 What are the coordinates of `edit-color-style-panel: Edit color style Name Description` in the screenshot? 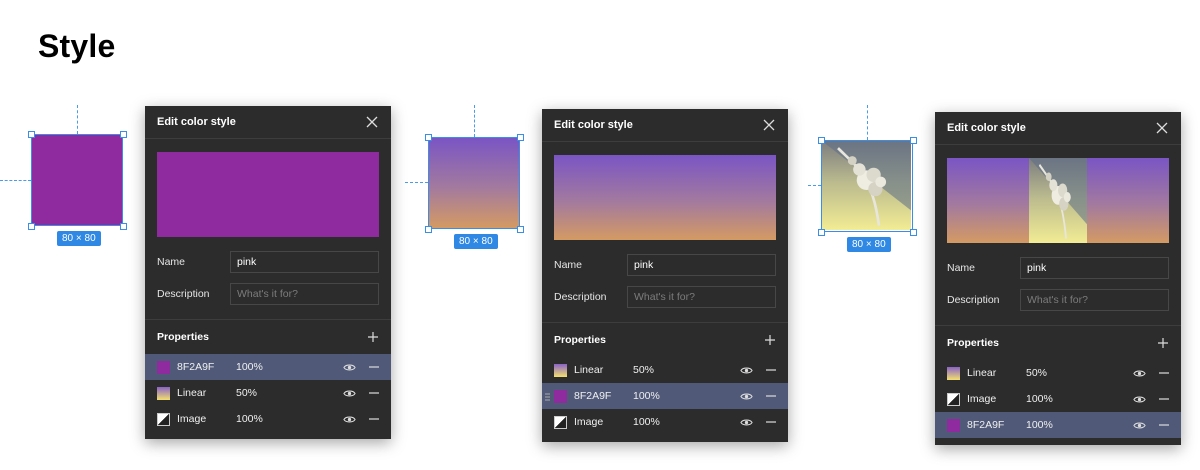 It's located at (1058, 278).